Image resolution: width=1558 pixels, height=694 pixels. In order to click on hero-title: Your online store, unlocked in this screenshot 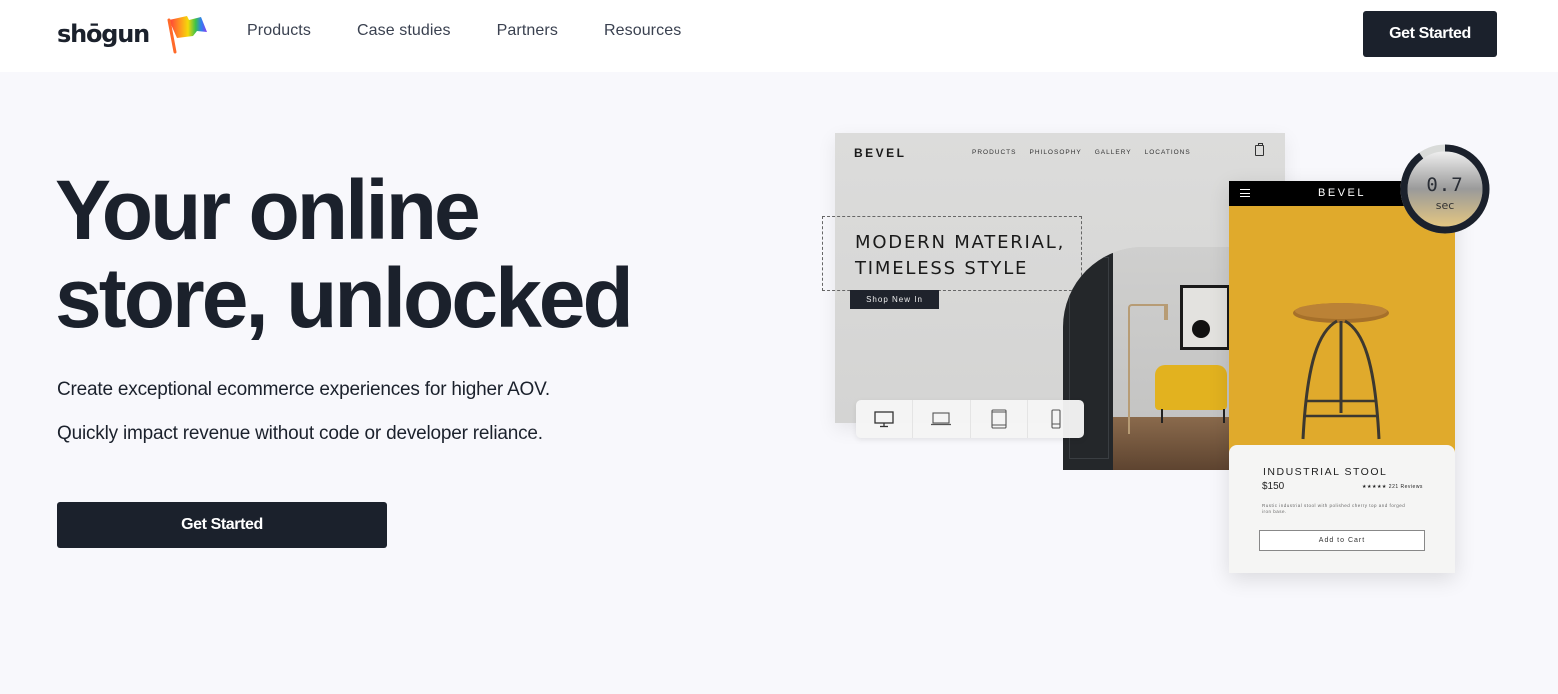, I will do `click(344, 254)`.